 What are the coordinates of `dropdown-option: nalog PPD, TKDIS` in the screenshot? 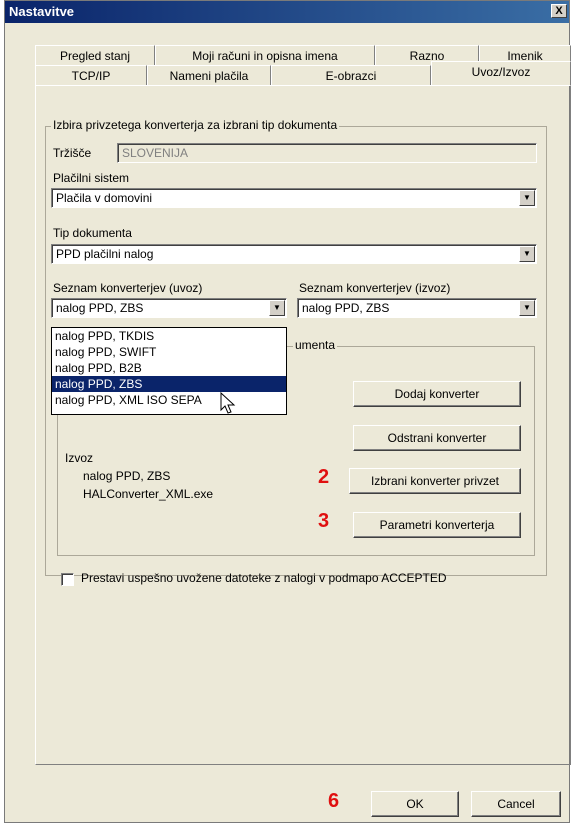 It's located at (169, 336).